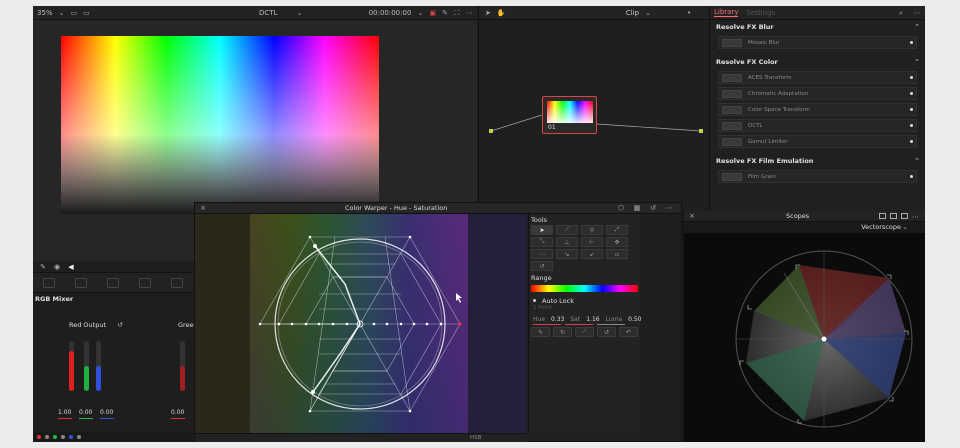  I want to click on bottom-node-dots, so click(113, 437).